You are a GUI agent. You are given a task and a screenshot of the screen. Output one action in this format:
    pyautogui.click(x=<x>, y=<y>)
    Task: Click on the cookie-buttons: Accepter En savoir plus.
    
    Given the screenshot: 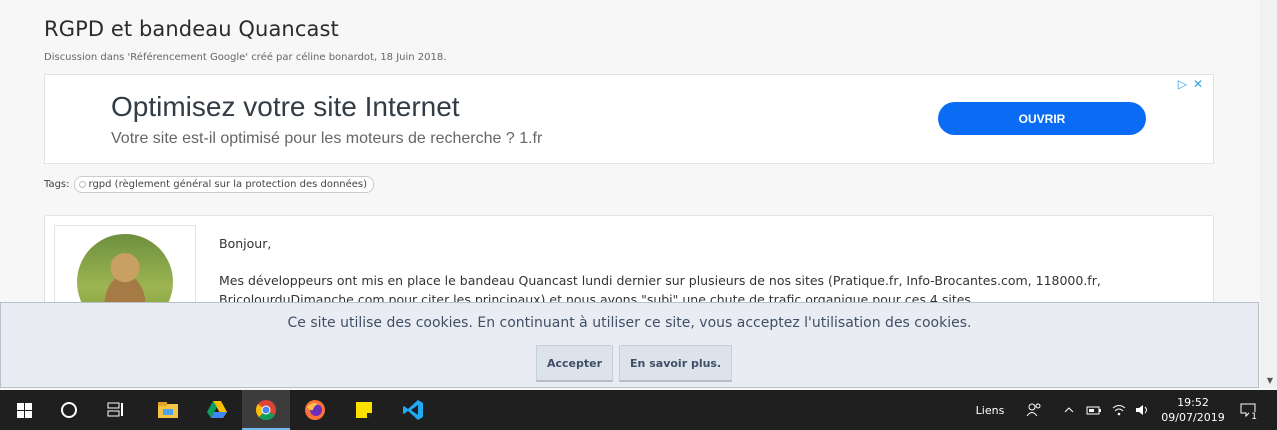 What is the action you would take?
    pyautogui.click(x=634, y=363)
    